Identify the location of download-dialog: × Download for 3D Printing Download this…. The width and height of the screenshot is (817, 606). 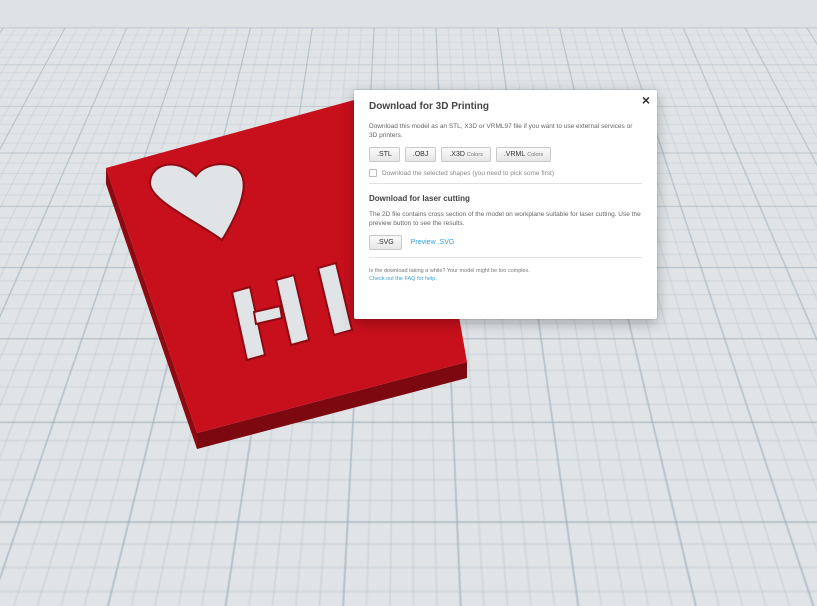
(505, 204).